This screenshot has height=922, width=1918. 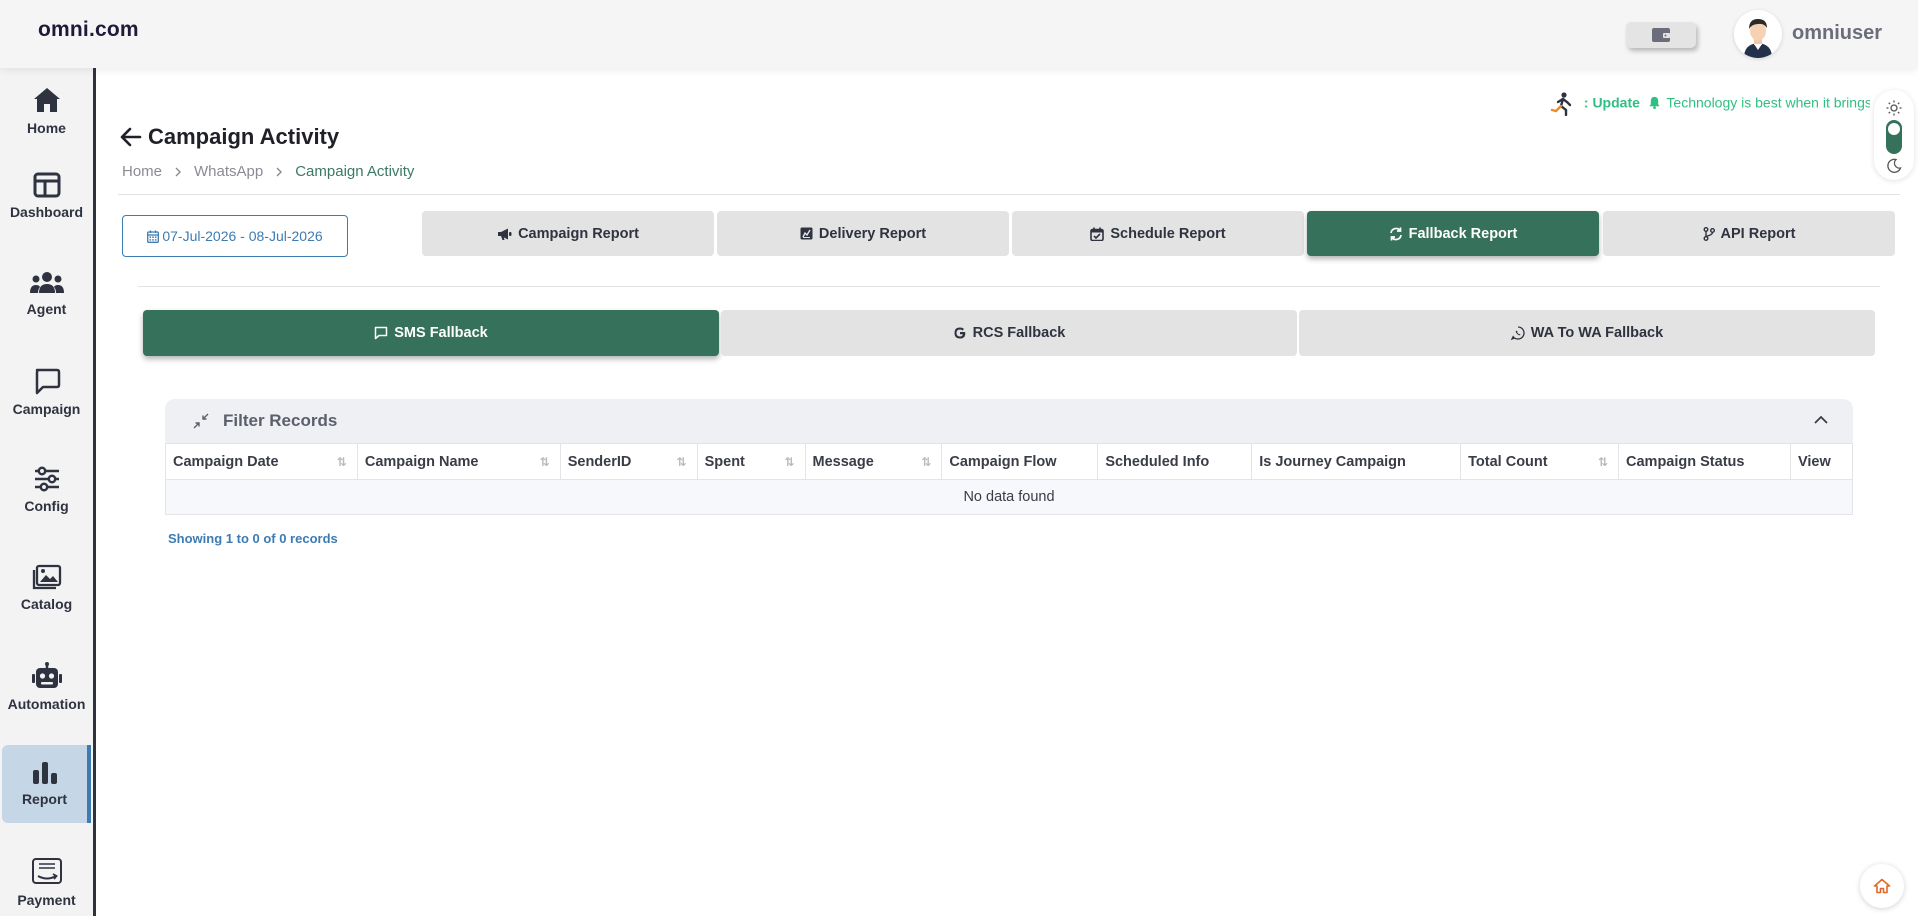 I want to click on theme-toggle, so click(x=1894, y=135).